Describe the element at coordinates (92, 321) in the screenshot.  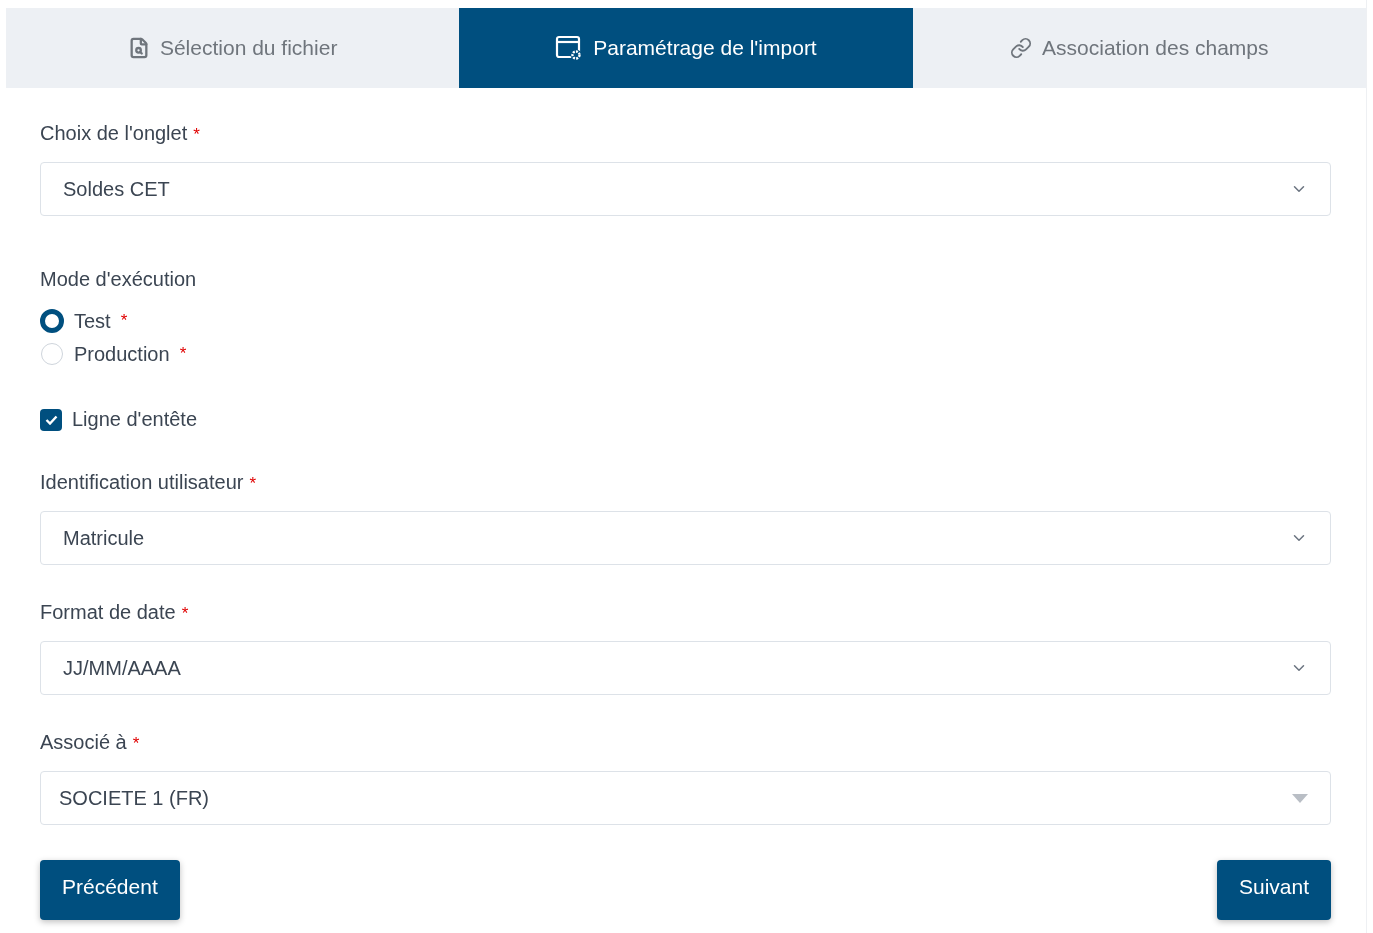
I see `radio-label: Test` at that location.